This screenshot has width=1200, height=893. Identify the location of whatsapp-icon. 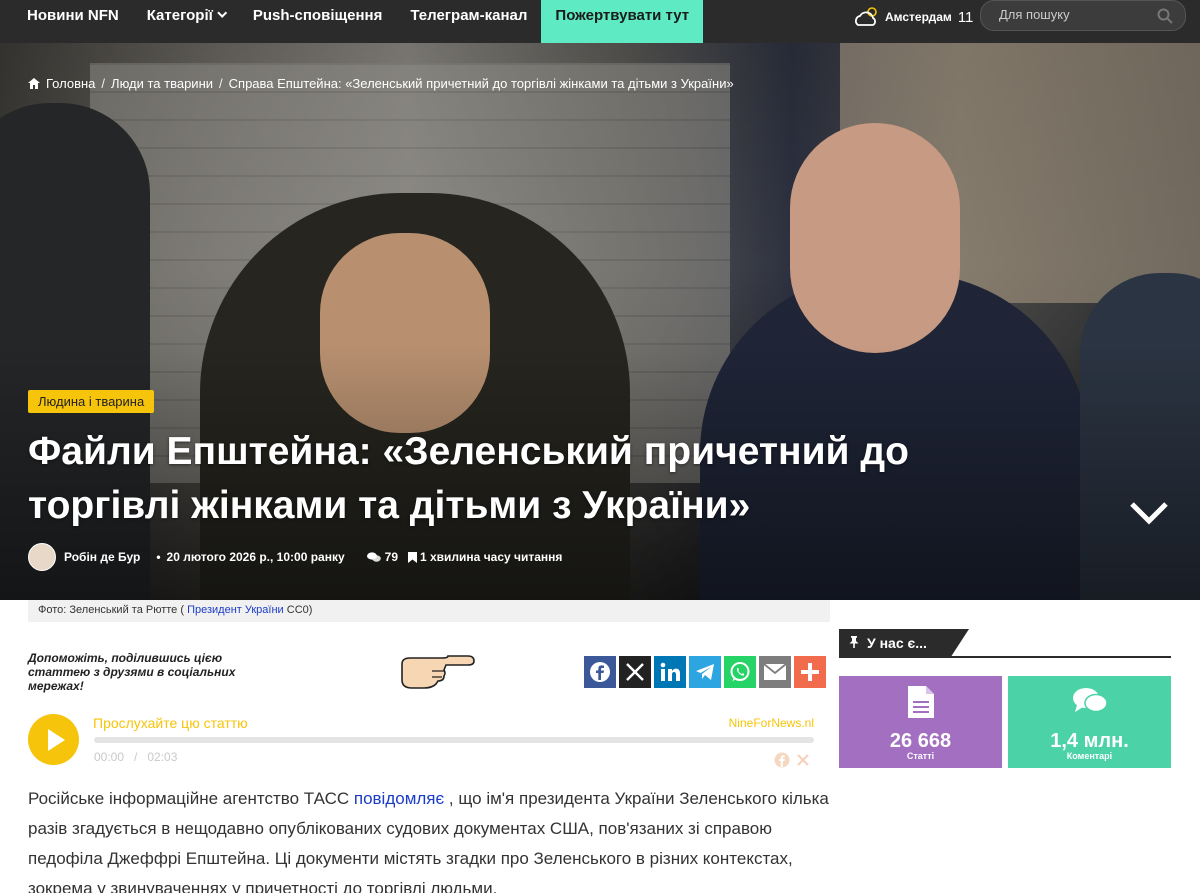
(740, 672).